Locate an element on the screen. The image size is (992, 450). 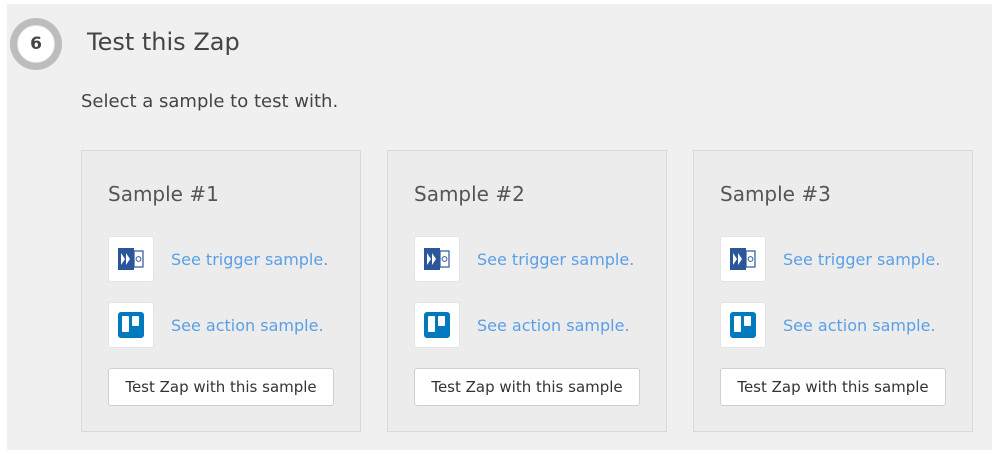
step-title: Test this Zap is located at coordinates (163, 42).